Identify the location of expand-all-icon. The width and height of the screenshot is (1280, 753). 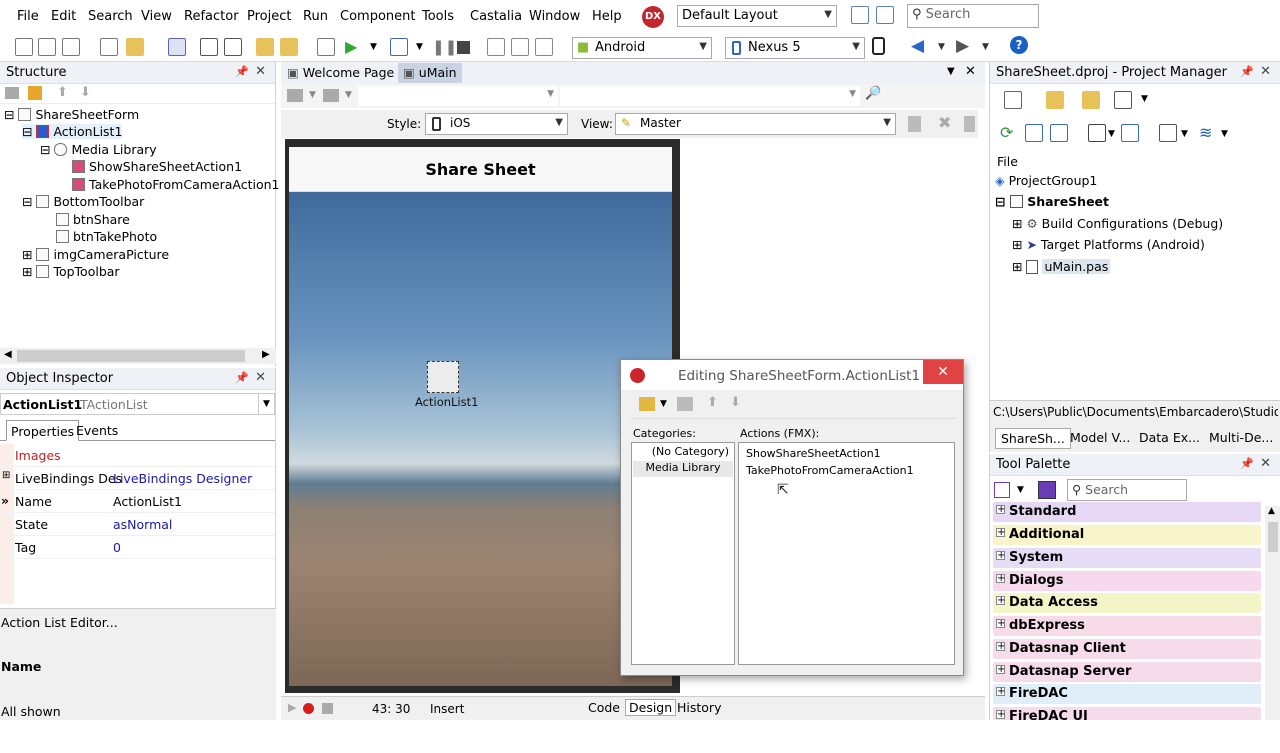
(1034, 133).